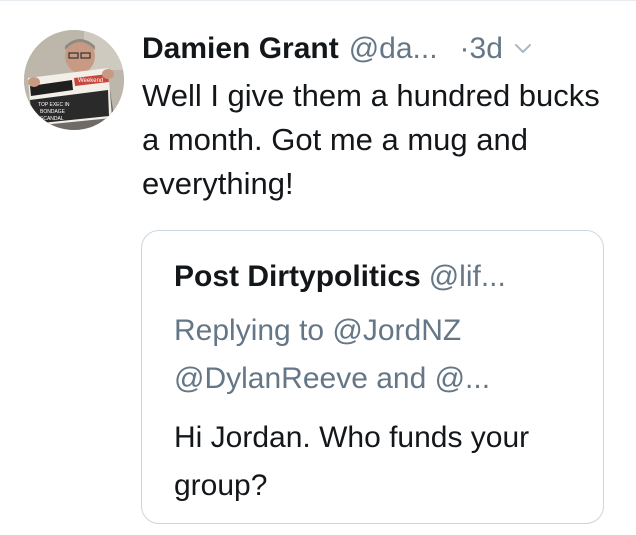 The image size is (636, 535). I want to click on tweet-header: Damien Grant @da... ·3d, so click(377, 49).